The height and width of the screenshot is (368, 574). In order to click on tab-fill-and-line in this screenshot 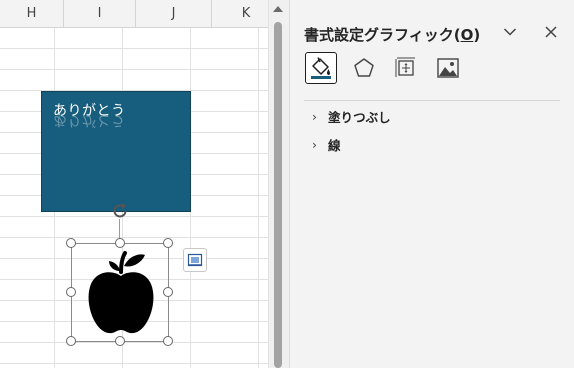, I will do `click(321, 68)`.